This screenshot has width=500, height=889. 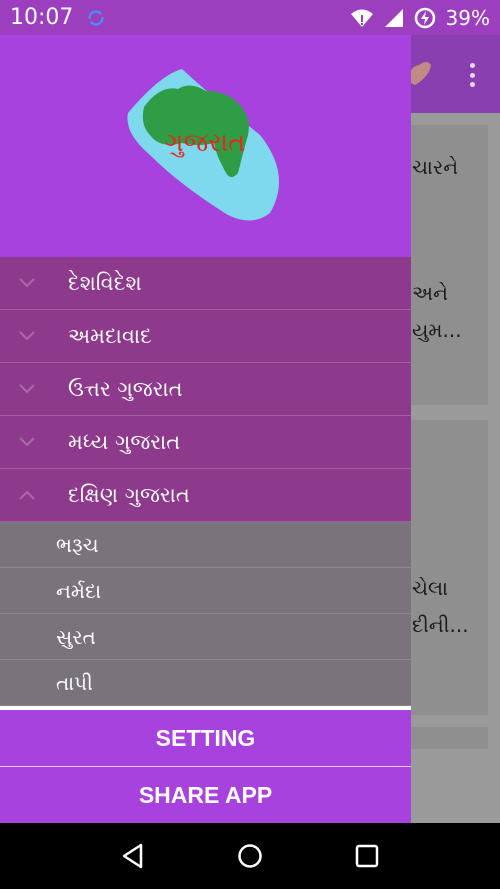 What do you see at coordinates (430, 293) in the screenshot?
I see `card-text: અને` at bounding box center [430, 293].